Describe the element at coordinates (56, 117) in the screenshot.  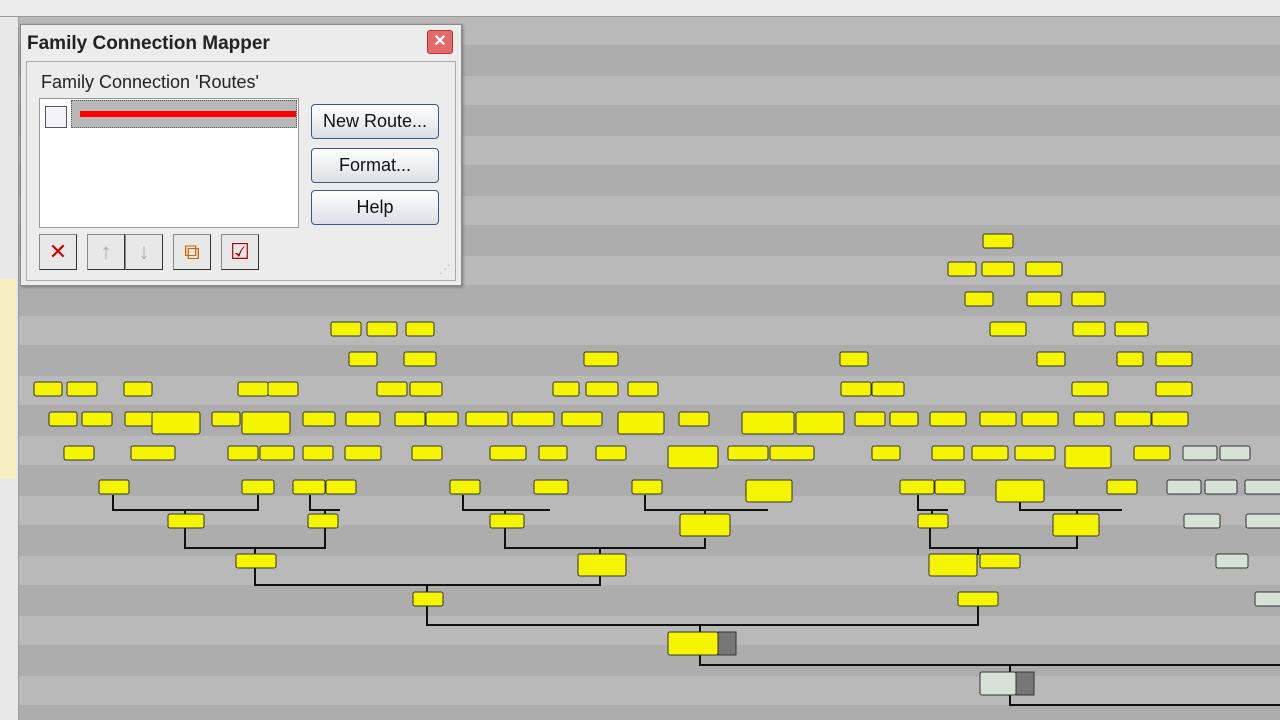
I see `route-checkbox` at that location.